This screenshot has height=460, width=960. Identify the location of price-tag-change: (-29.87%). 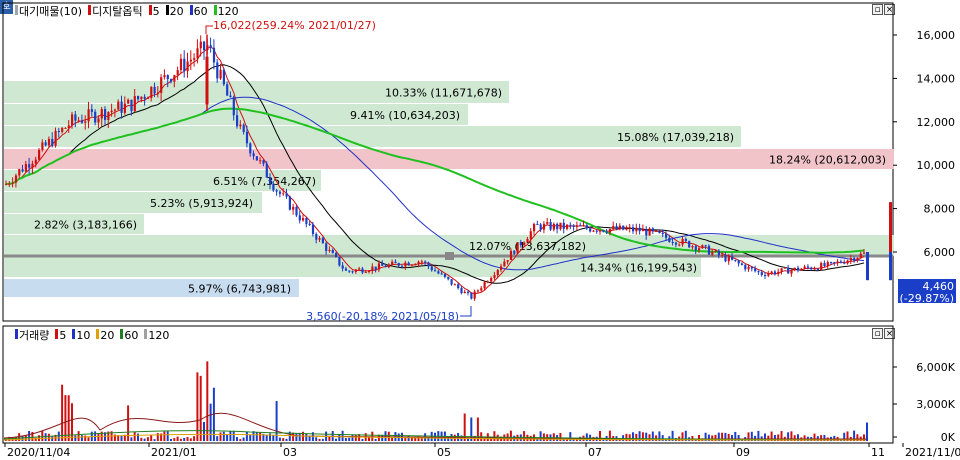
(927, 298).